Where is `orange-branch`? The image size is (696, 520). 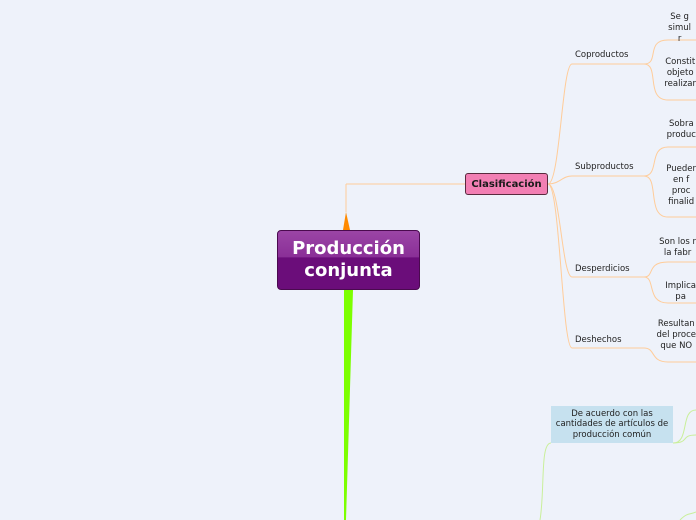 orange-branch is located at coordinates (346, 221).